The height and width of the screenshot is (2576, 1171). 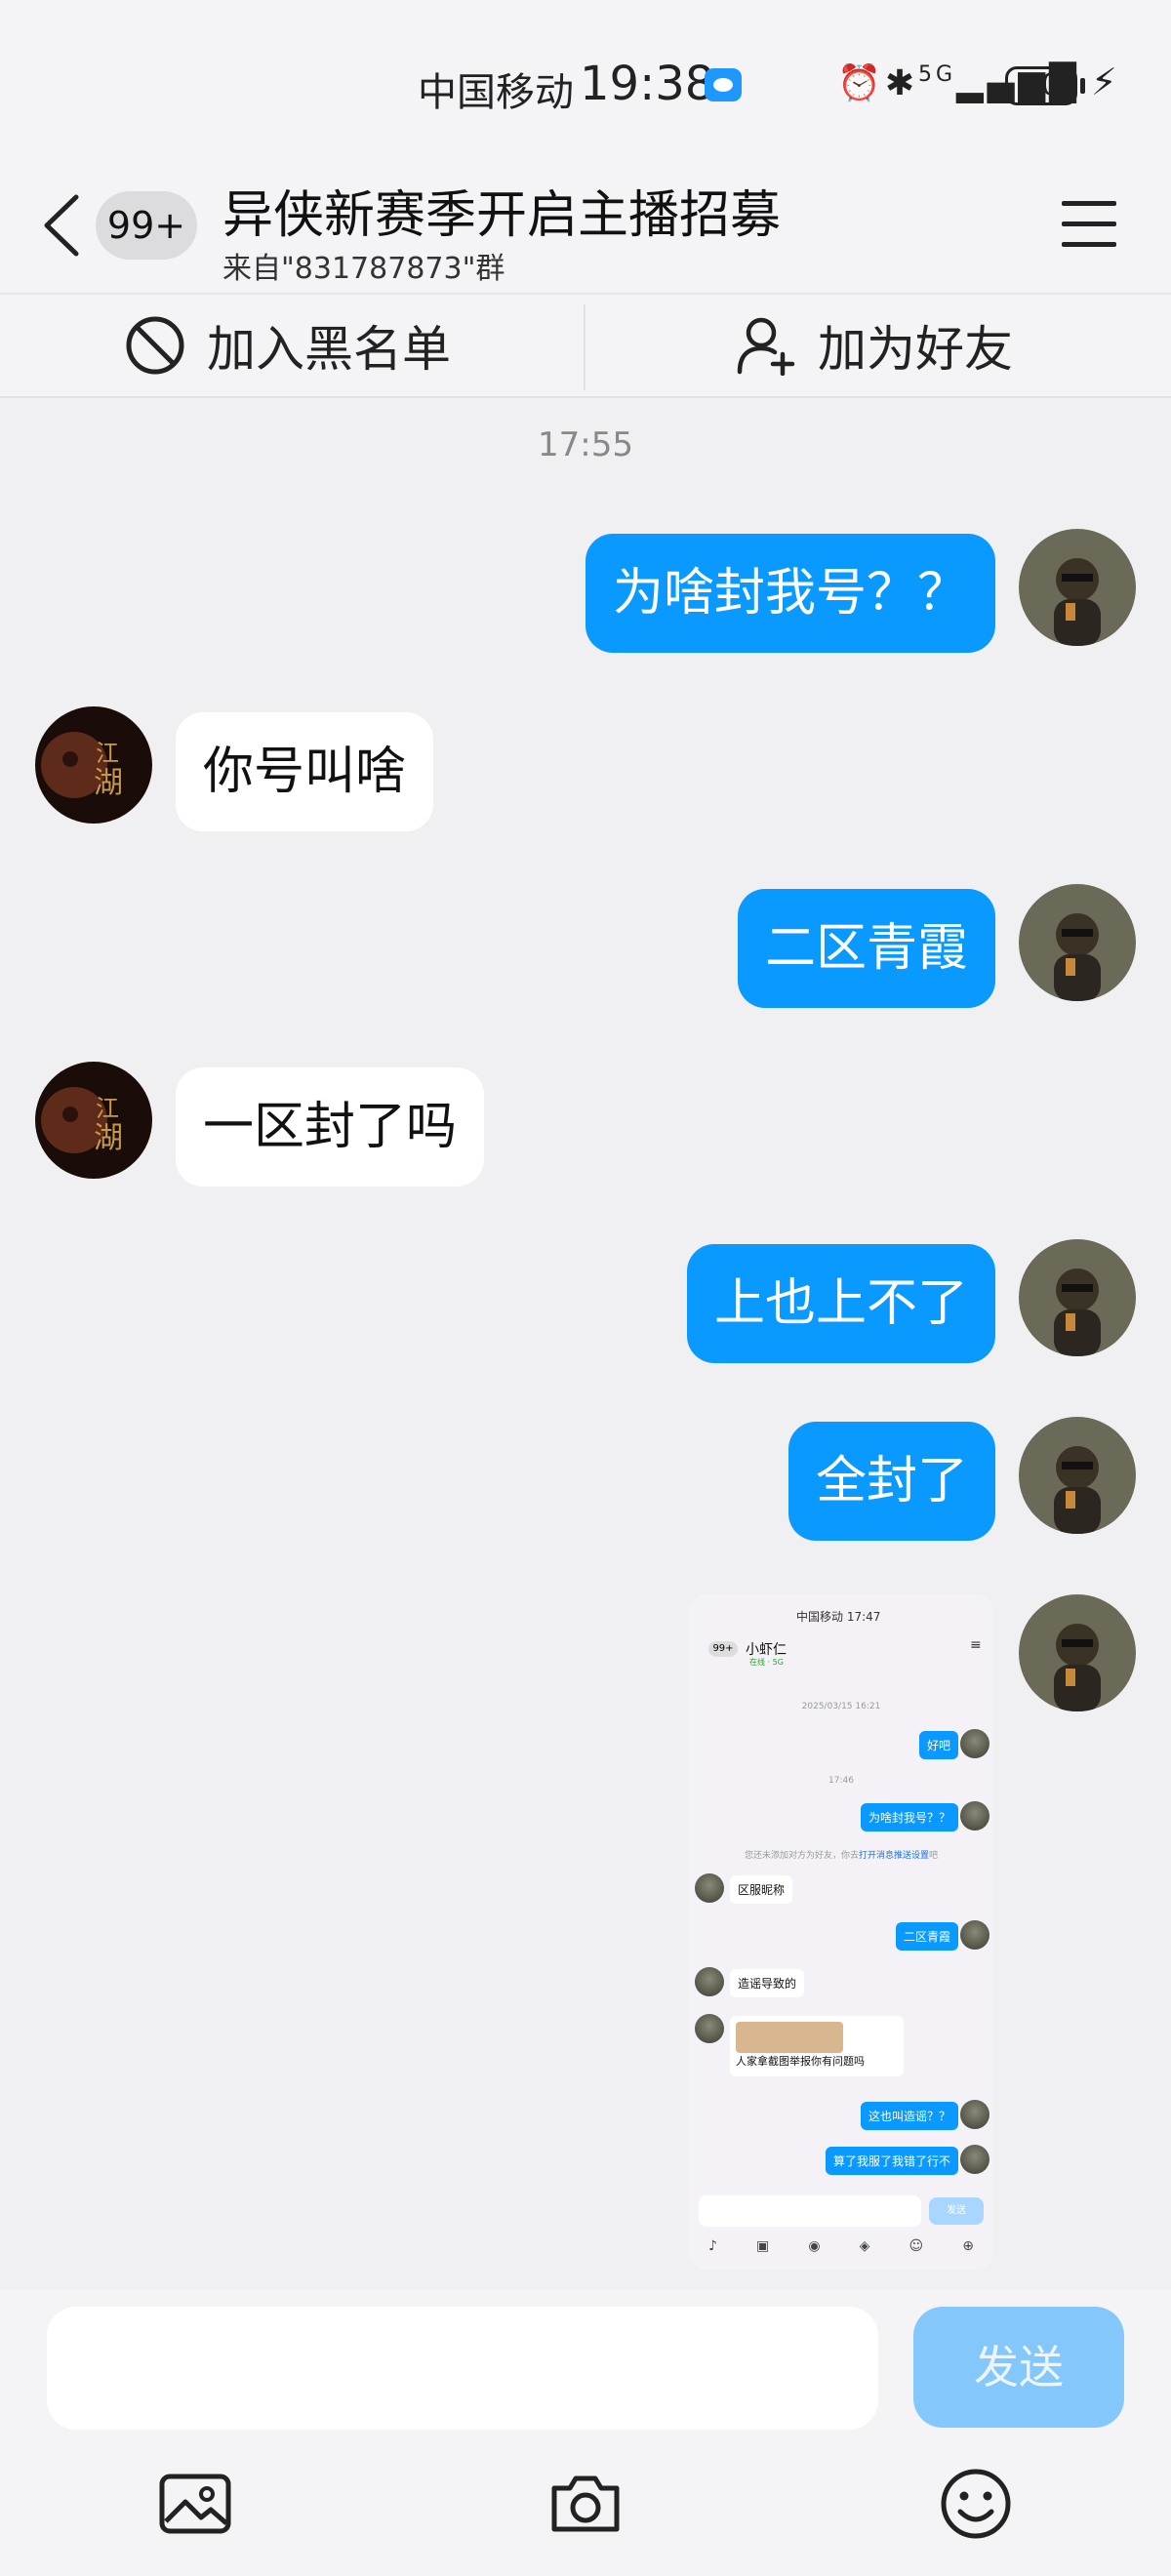 What do you see at coordinates (329, 349) in the screenshot?
I see `blacklist-label: 加入黑名单` at bounding box center [329, 349].